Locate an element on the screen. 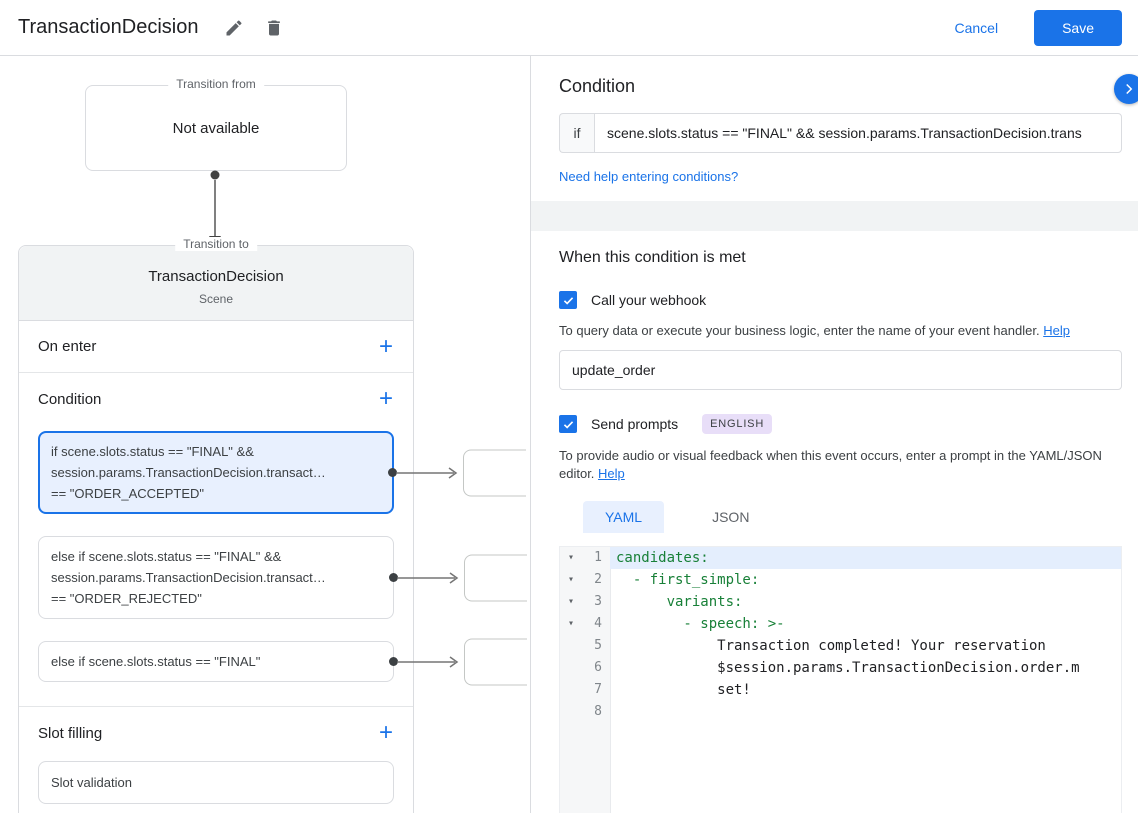 This screenshot has height=813, width=1138. condition-card-text: else if scene.slots.status == "FINAL" is located at coordinates (156, 661).